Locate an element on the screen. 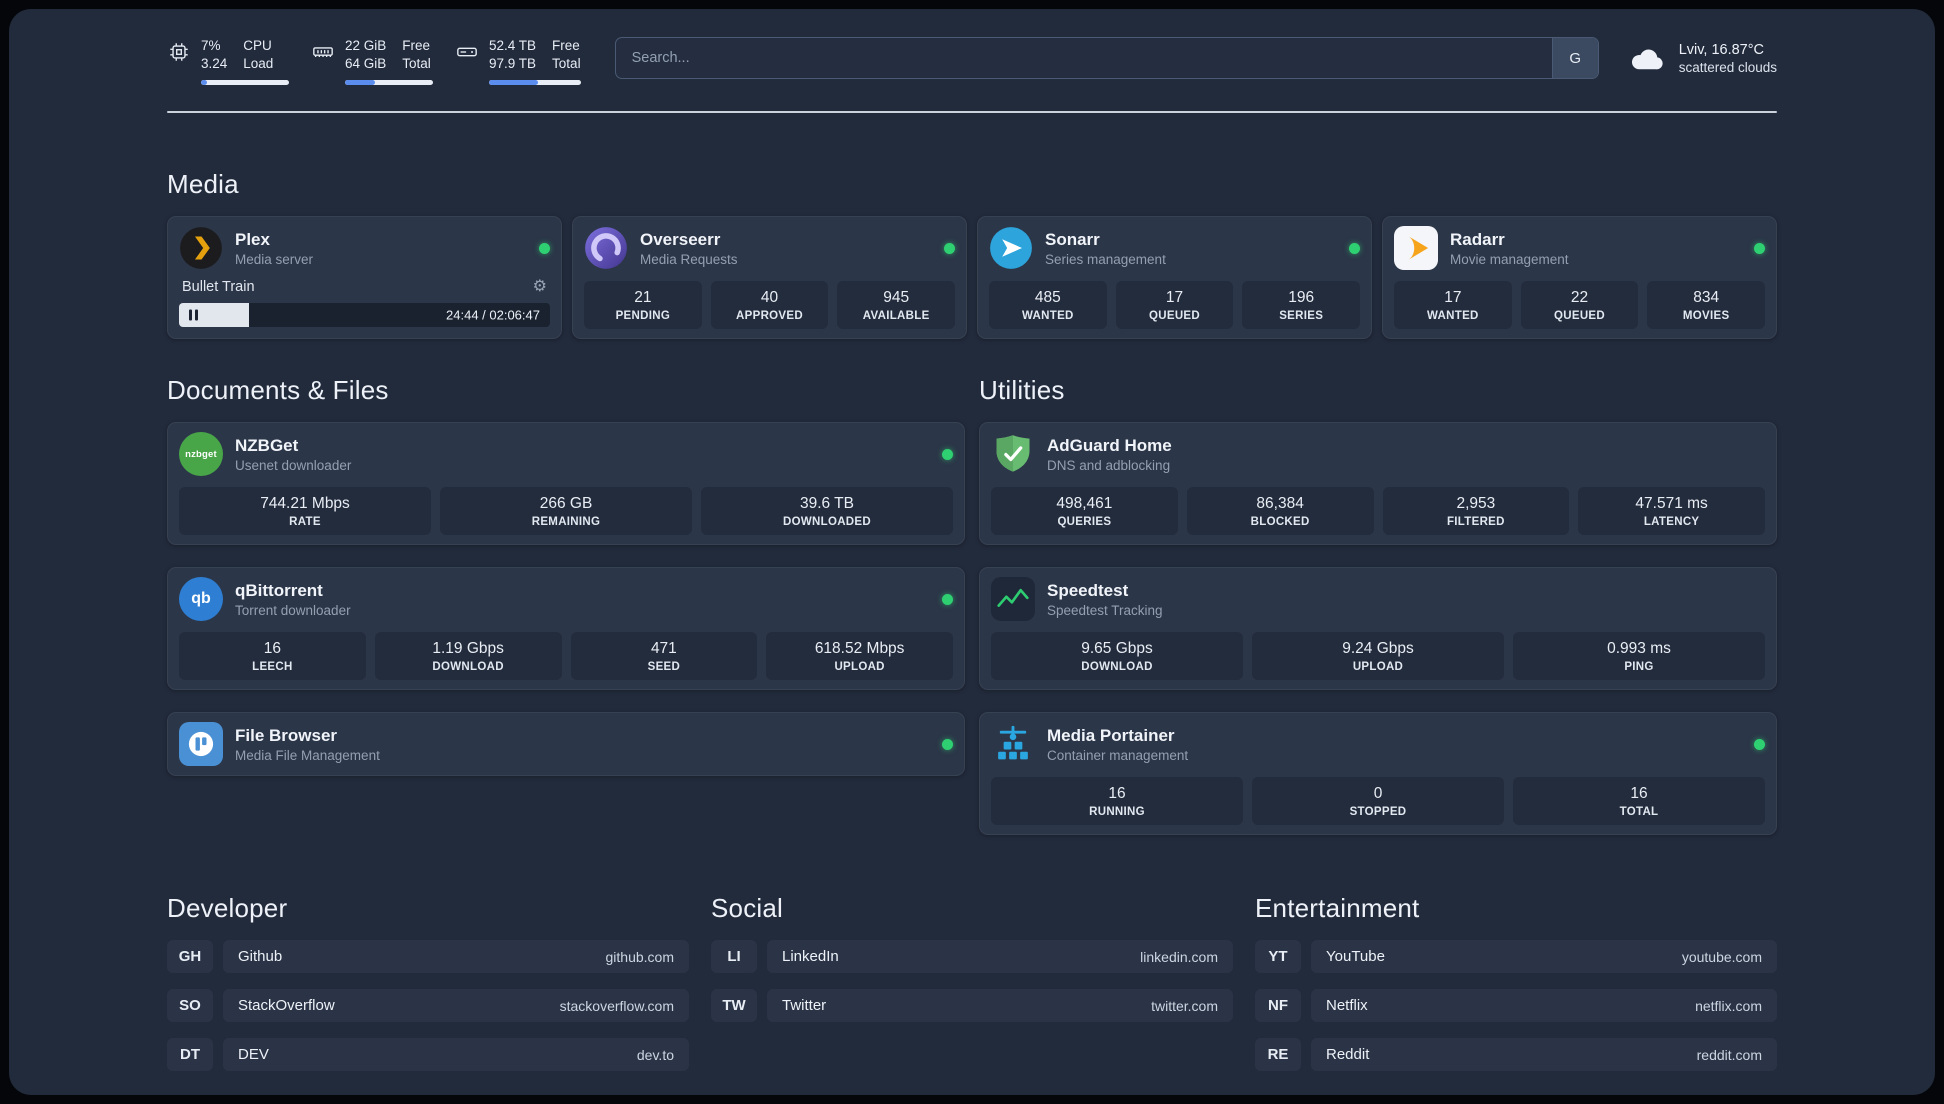  search-engine-button: G is located at coordinates (1574, 58).